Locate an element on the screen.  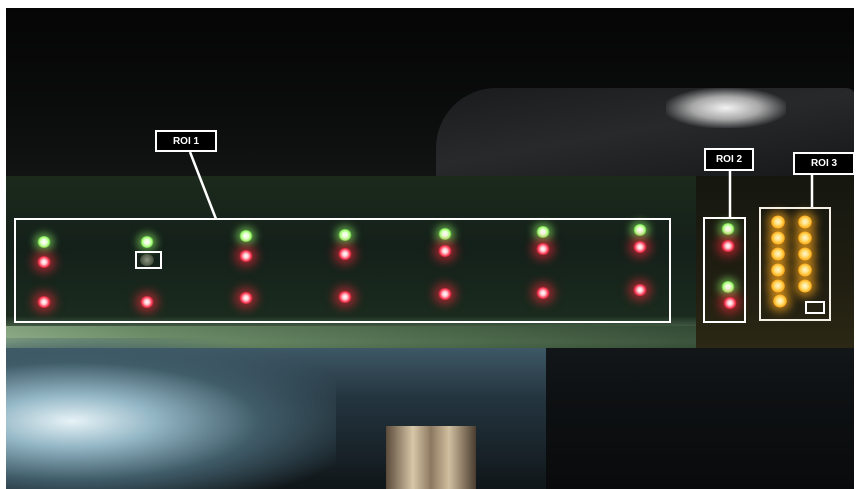
shadow-area is located at coordinates (700, 418).